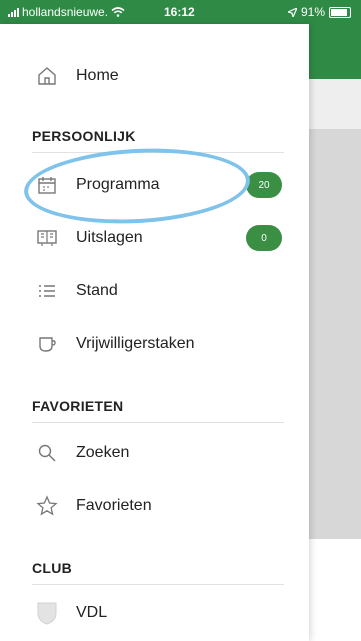 The height and width of the screenshot is (641, 361). Describe the element at coordinates (47, 506) in the screenshot. I see `star-icon` at that location.